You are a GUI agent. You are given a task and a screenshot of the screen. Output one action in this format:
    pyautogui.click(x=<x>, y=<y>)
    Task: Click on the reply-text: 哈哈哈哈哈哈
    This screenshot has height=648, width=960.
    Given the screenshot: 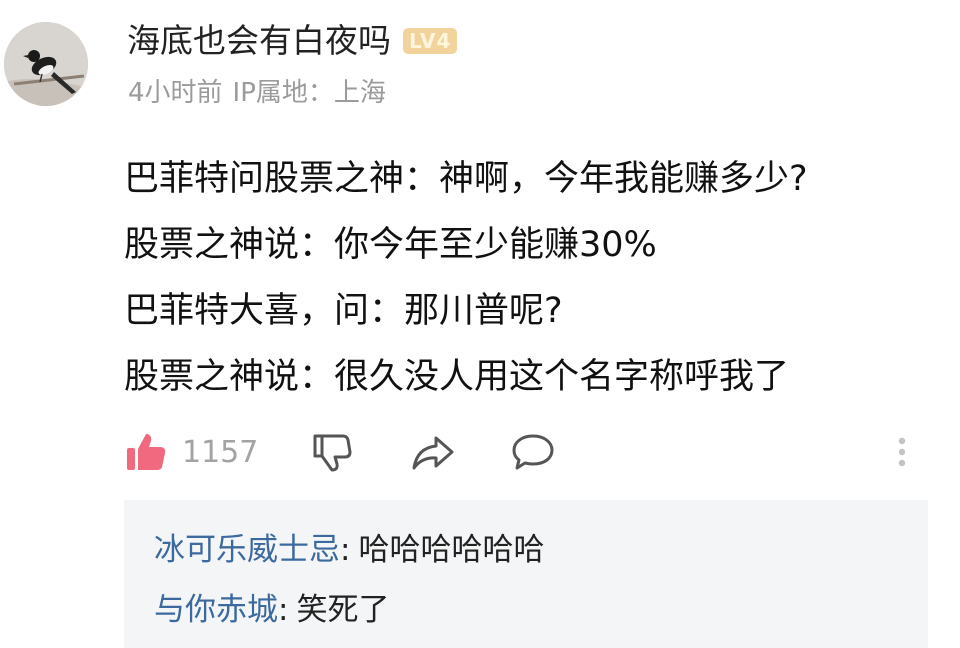 What is the action you would take?
    pyautogui.click(x=451, y=550)
    